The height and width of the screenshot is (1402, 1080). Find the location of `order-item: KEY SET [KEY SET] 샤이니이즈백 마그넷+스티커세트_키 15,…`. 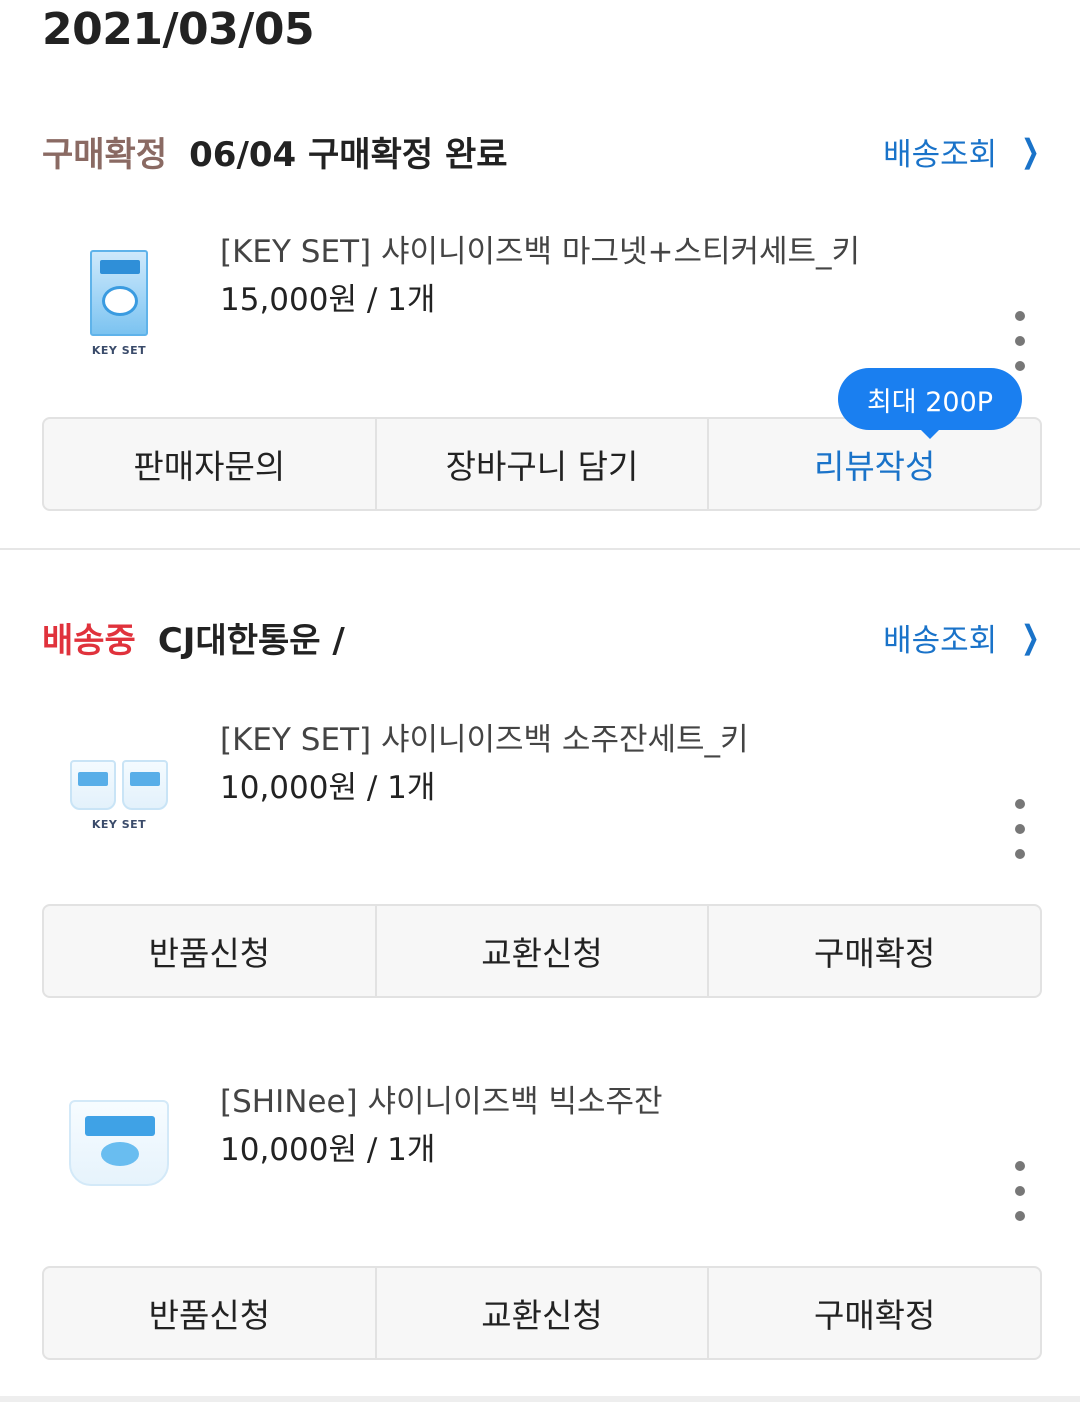

order-item: KEY SET [KEY SET] 샤이니이즈백 마그넷+스티커세트_키 15,… is located at coordinates (540, 306).